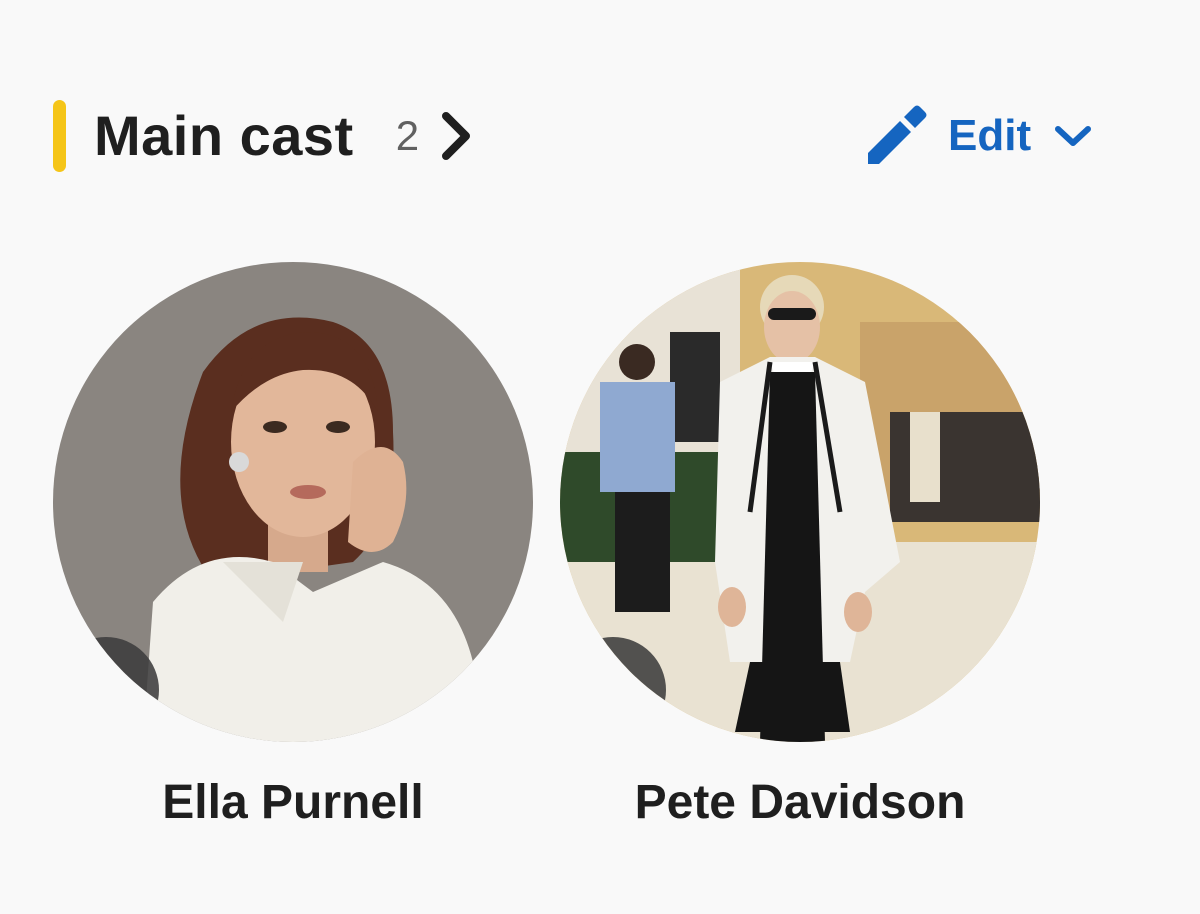 The height and width of the screenshot is (914, 1200). Describe the element at coordinates (407, 135) in the screenshot. I see `cast-count: 2` at that location.